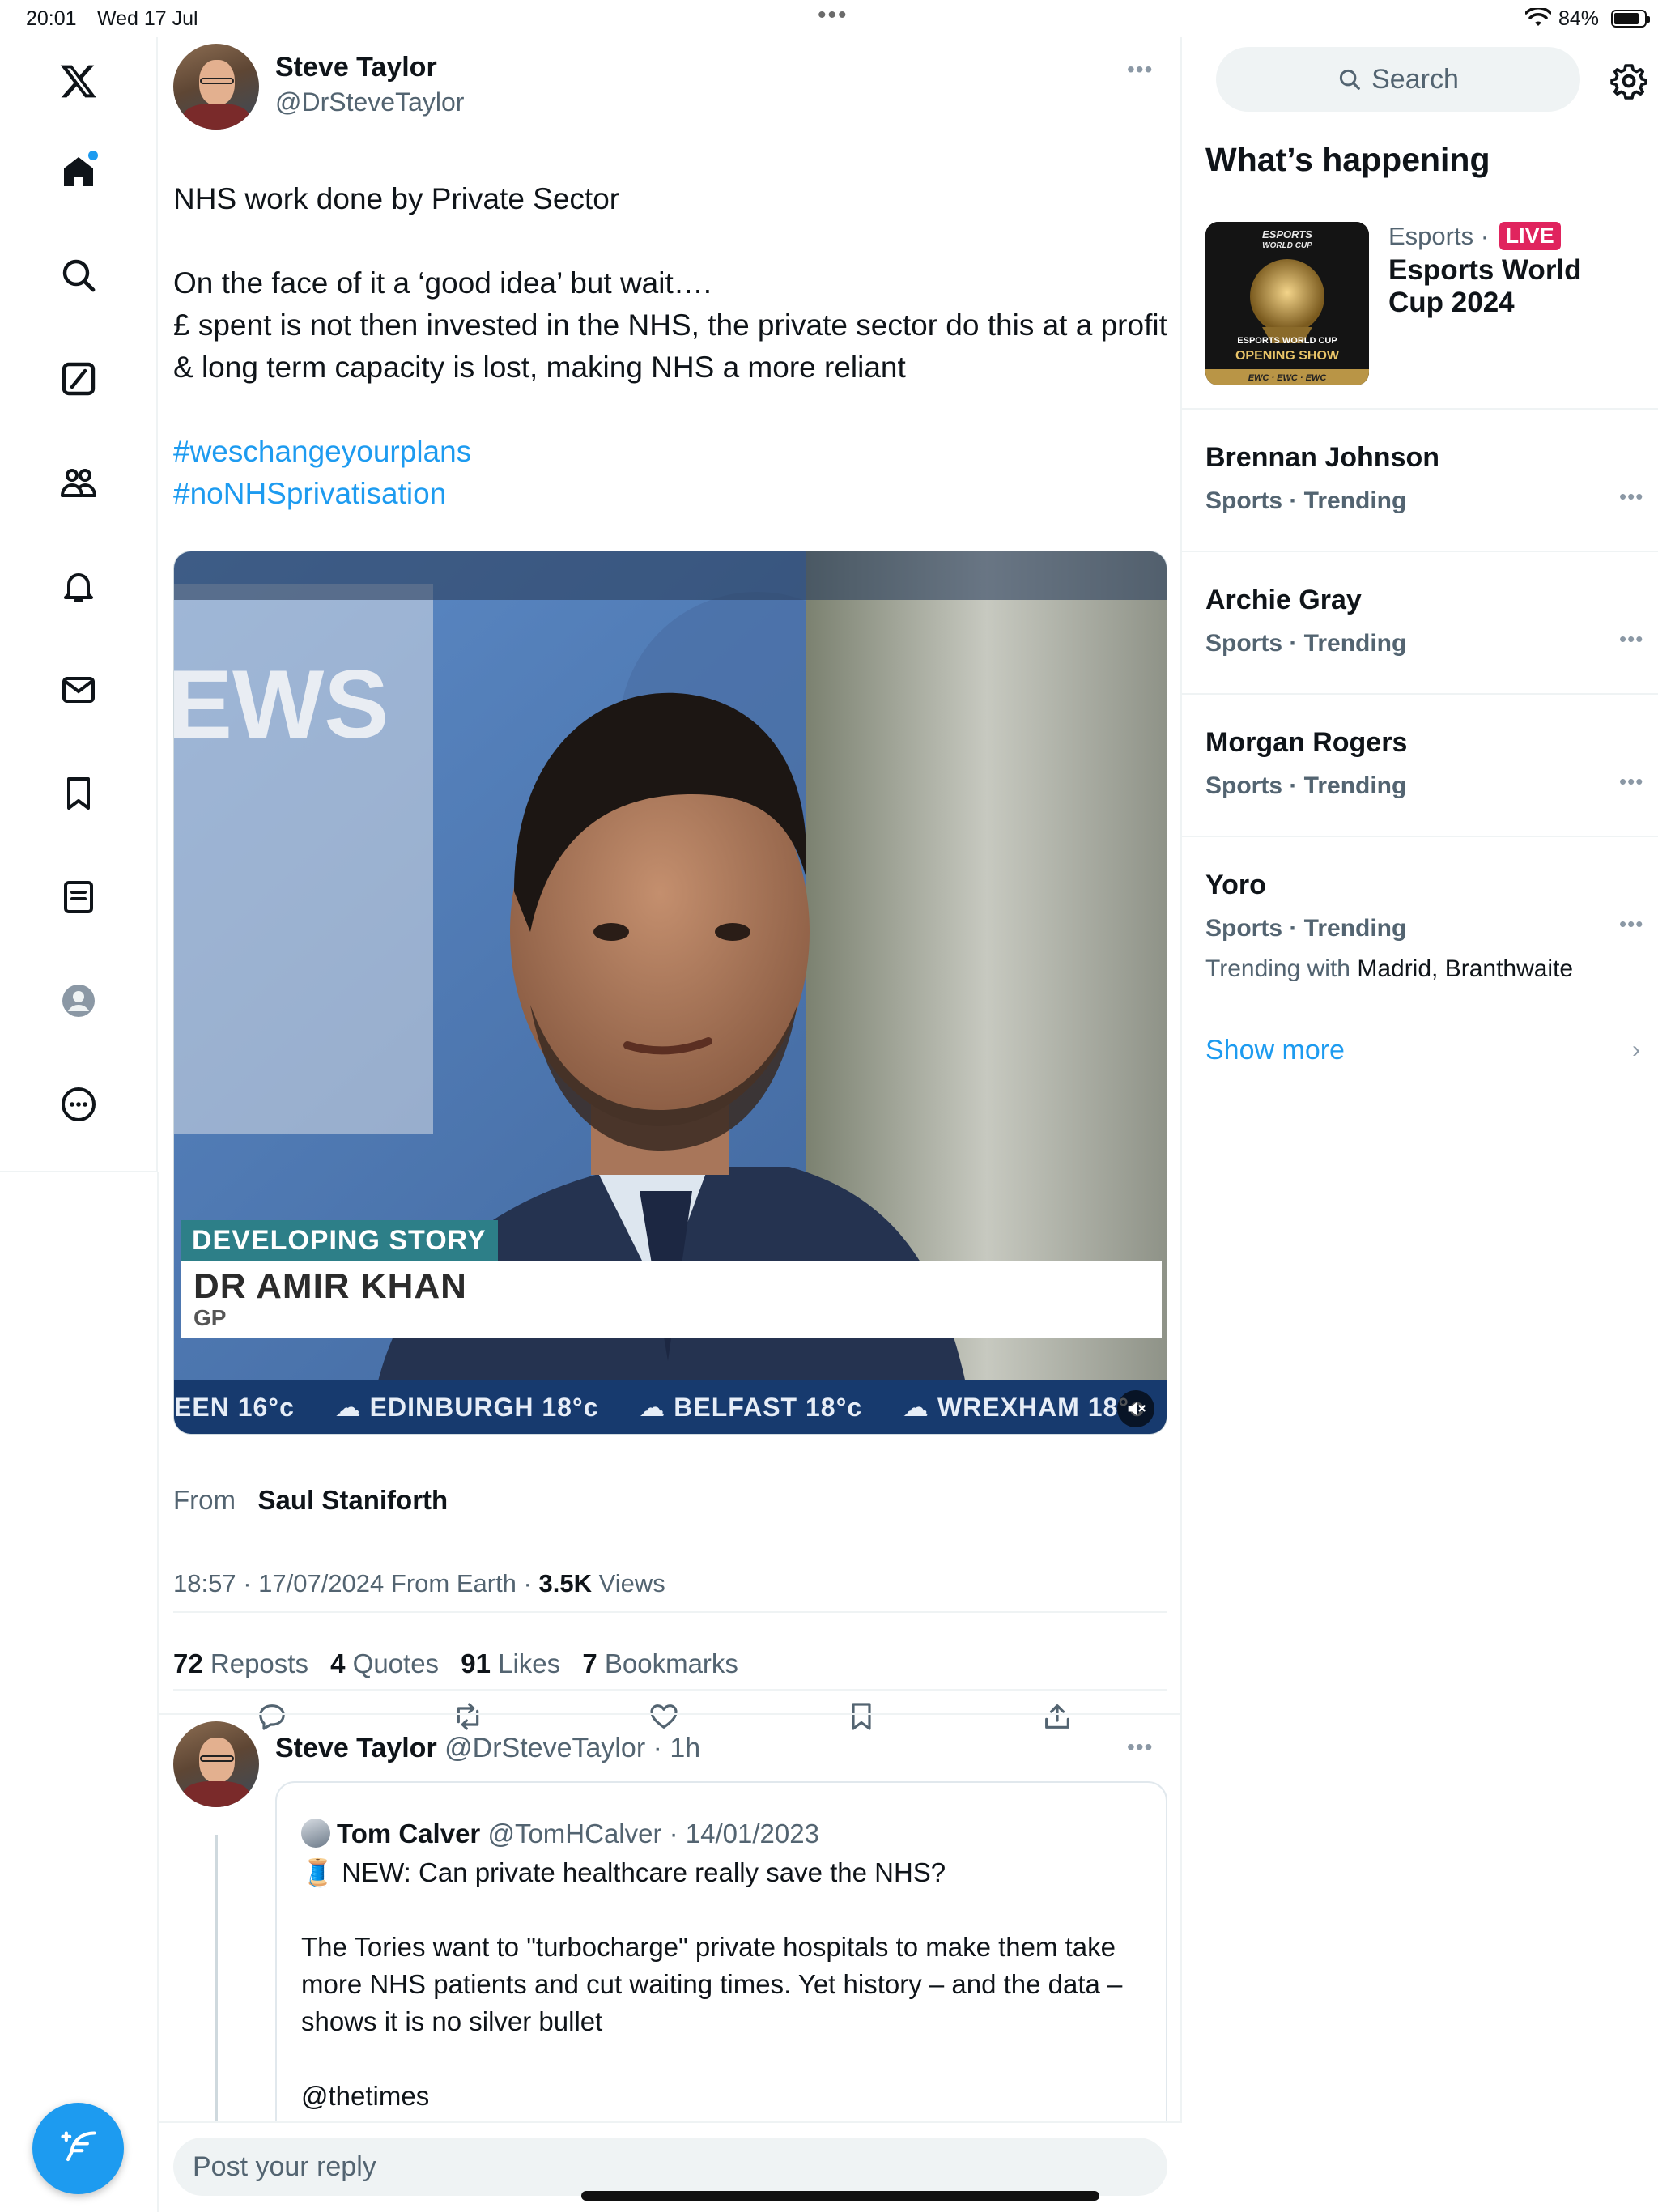  I want to click on trend-item: Morgan Rogers Sports · Trending •••, so click(1420, 765).